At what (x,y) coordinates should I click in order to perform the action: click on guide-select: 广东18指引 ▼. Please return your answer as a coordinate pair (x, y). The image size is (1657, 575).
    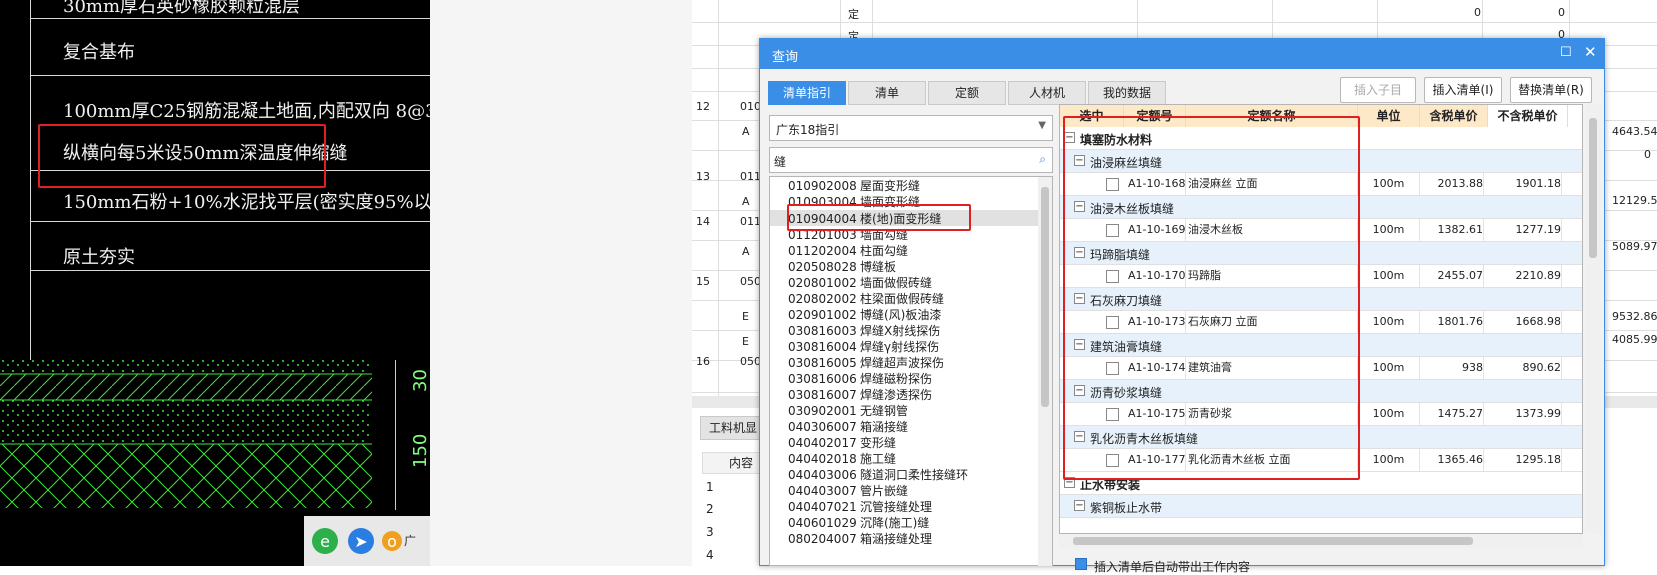
    Looking at the image, I should click on (911, 128).